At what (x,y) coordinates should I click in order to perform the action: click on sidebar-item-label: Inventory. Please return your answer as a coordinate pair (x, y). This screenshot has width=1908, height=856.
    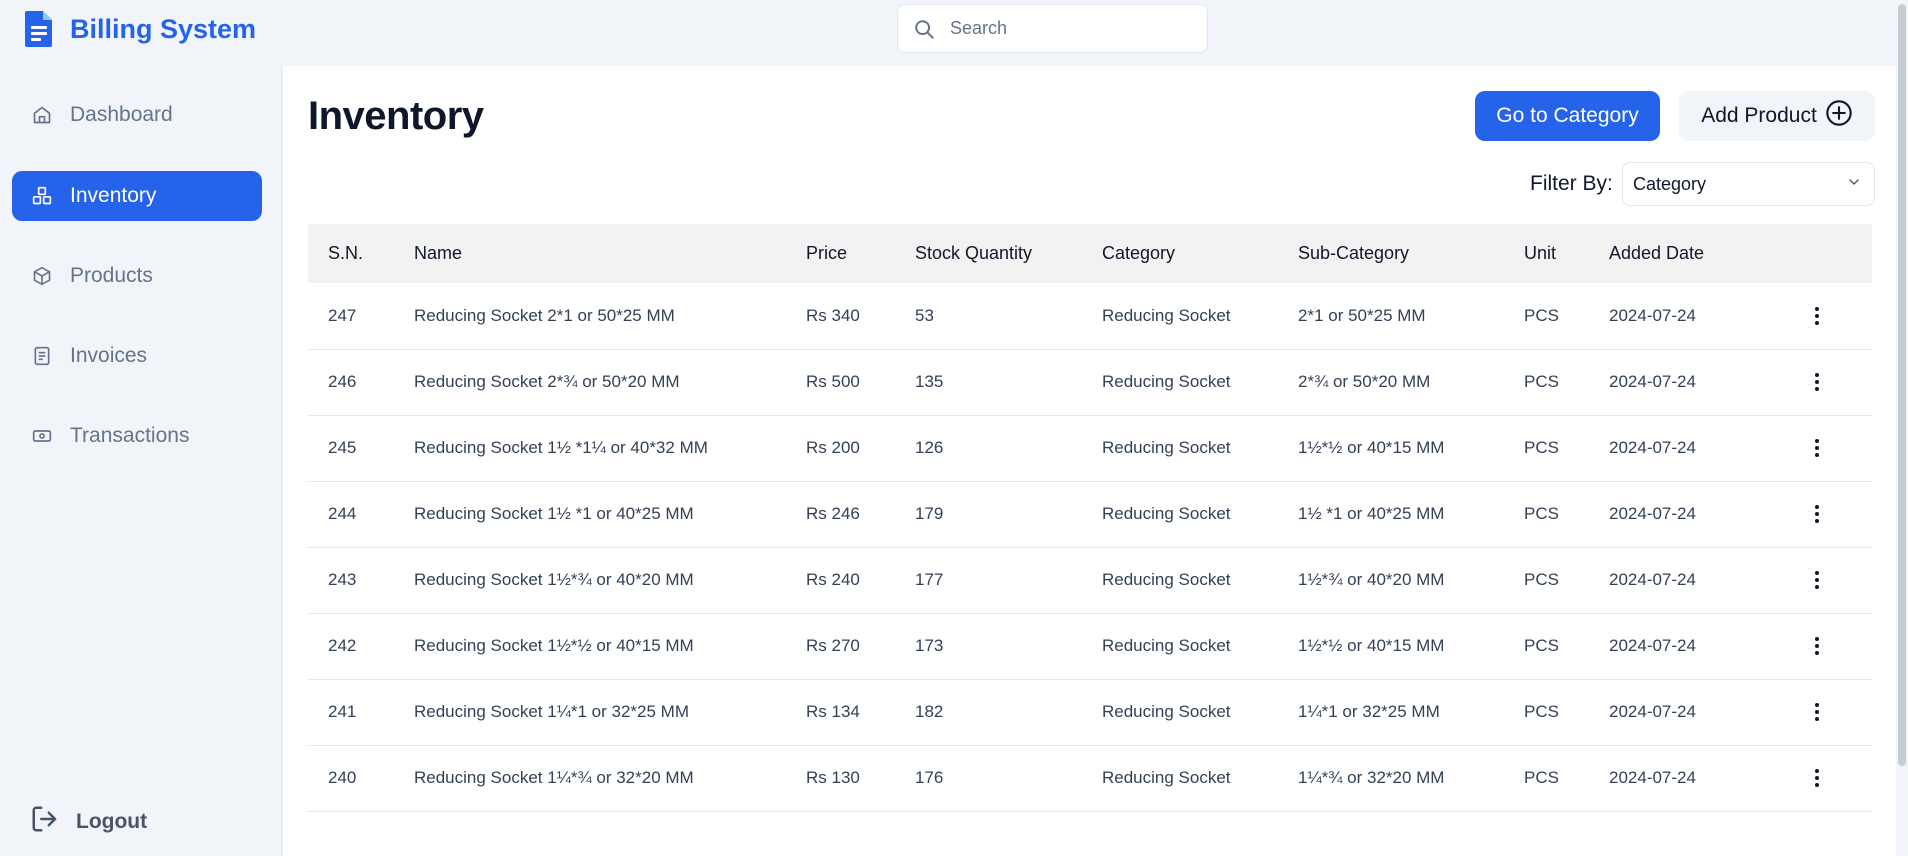
    Looking at the image, I should click on (113, 195).